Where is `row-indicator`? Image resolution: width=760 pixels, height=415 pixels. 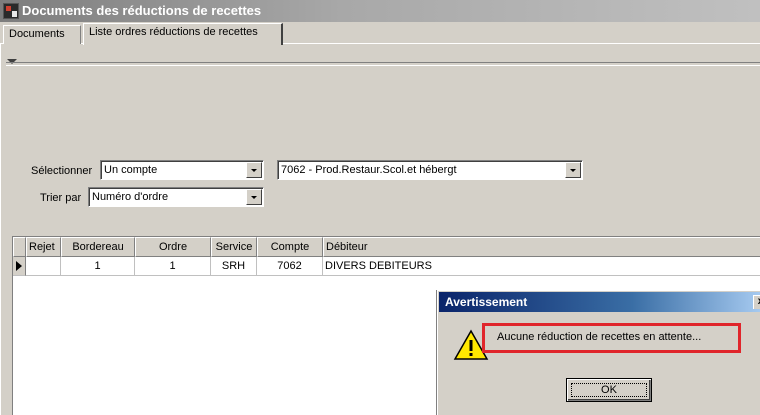
row-indicator is located at coordinates (19, 266).